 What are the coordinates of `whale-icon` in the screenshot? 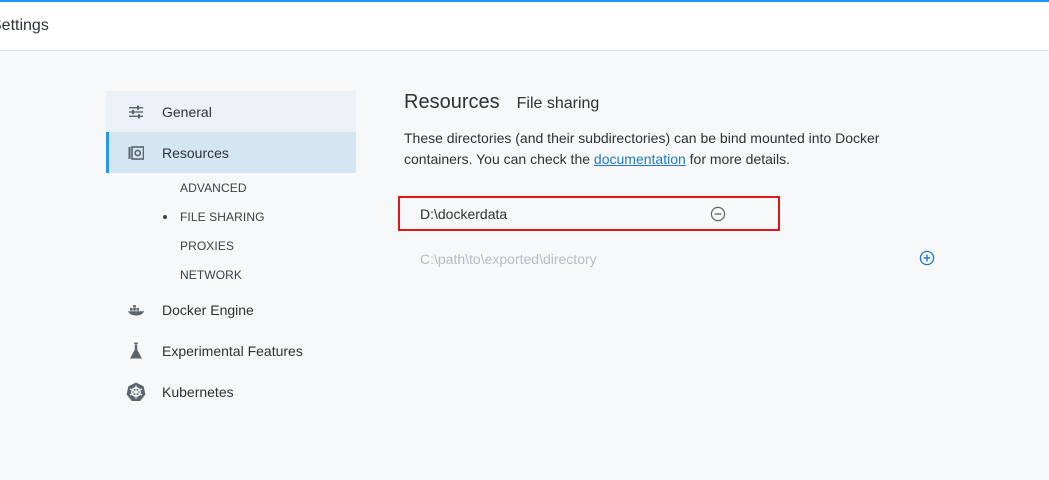 It's located at (136, 310).